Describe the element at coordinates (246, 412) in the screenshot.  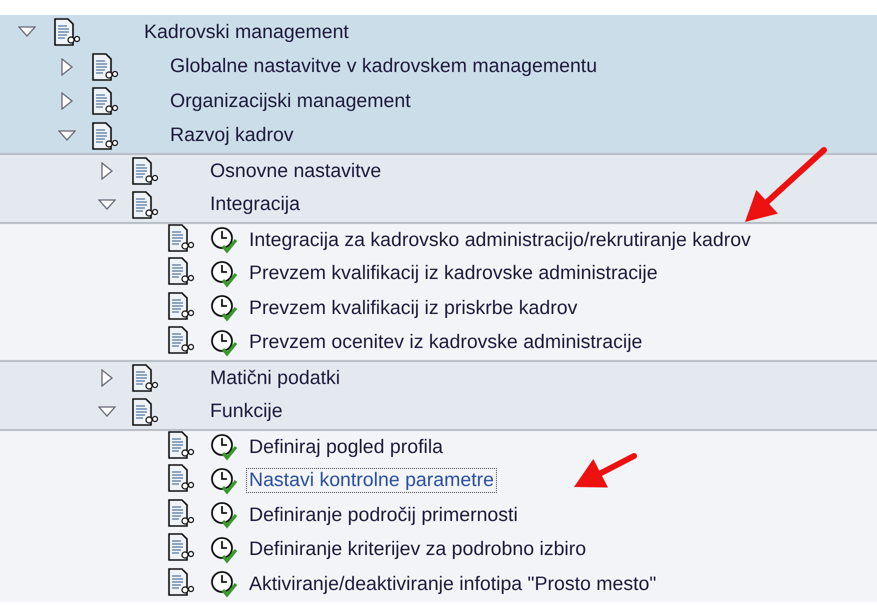
I see `tree-node-label: Funkcije` at that location.